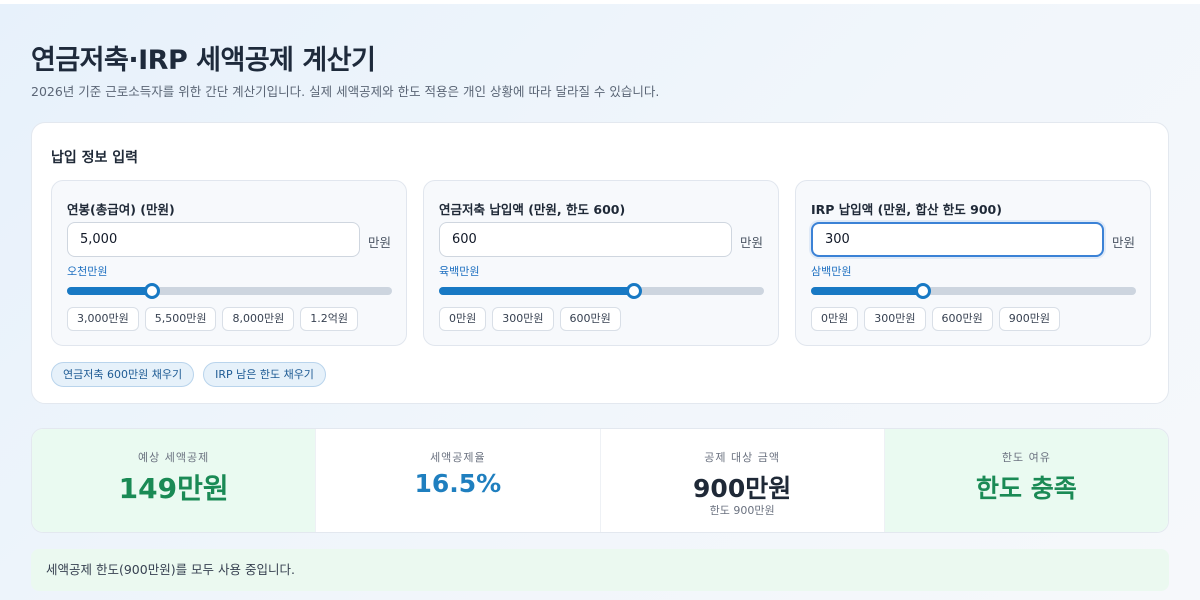 The width and height of the screenshot is (1200, 600). What do you see at coordinates (895, 319) in the screenshot?
I see `irp-preset-button: 300만원` at bounding box center [895, 319].